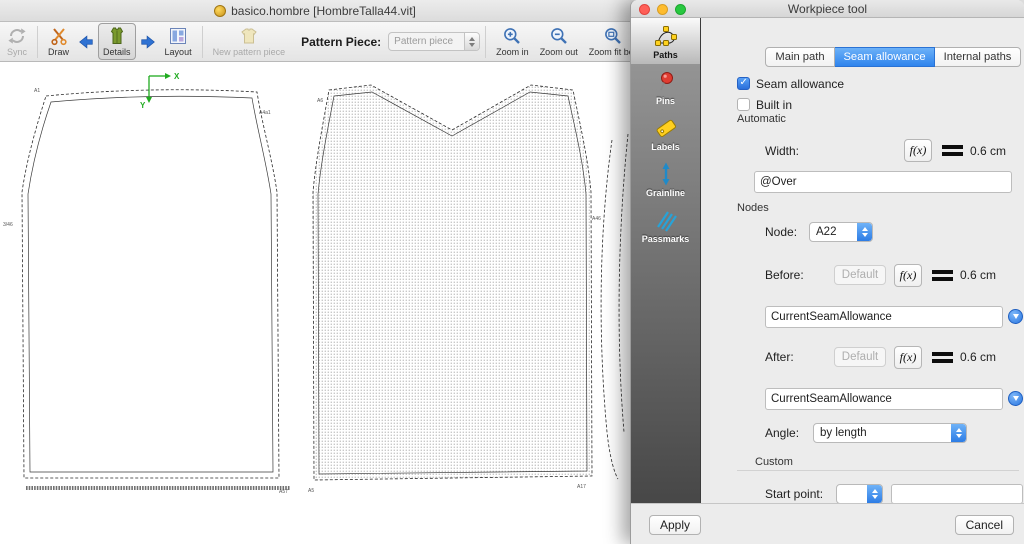 This screenshot has width=1024, height=544. Describe the element at coordinates (665, 54) in the screenshot. I see `sidebar-label-paths: Paths` at that location.